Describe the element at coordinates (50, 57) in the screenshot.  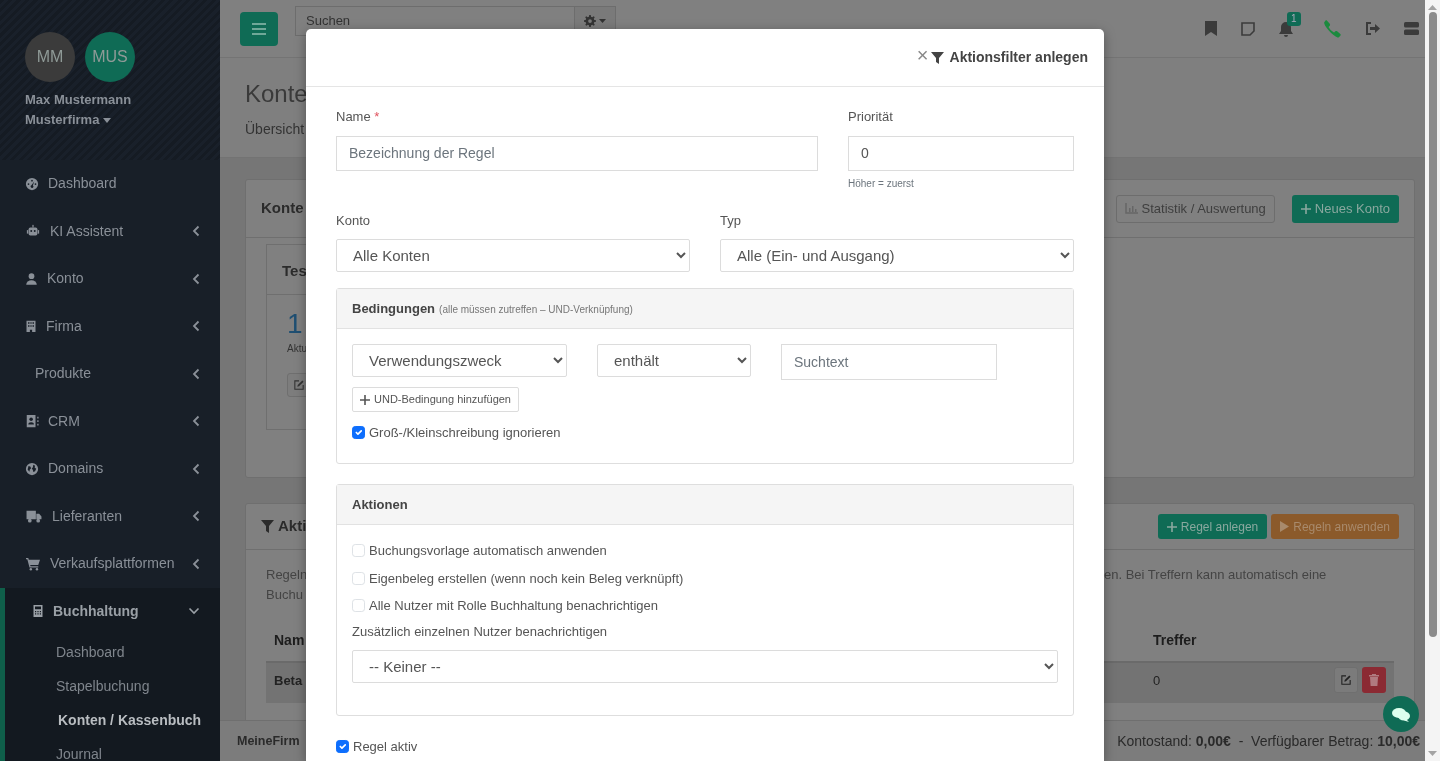
I see `avatar: MM` at that location.